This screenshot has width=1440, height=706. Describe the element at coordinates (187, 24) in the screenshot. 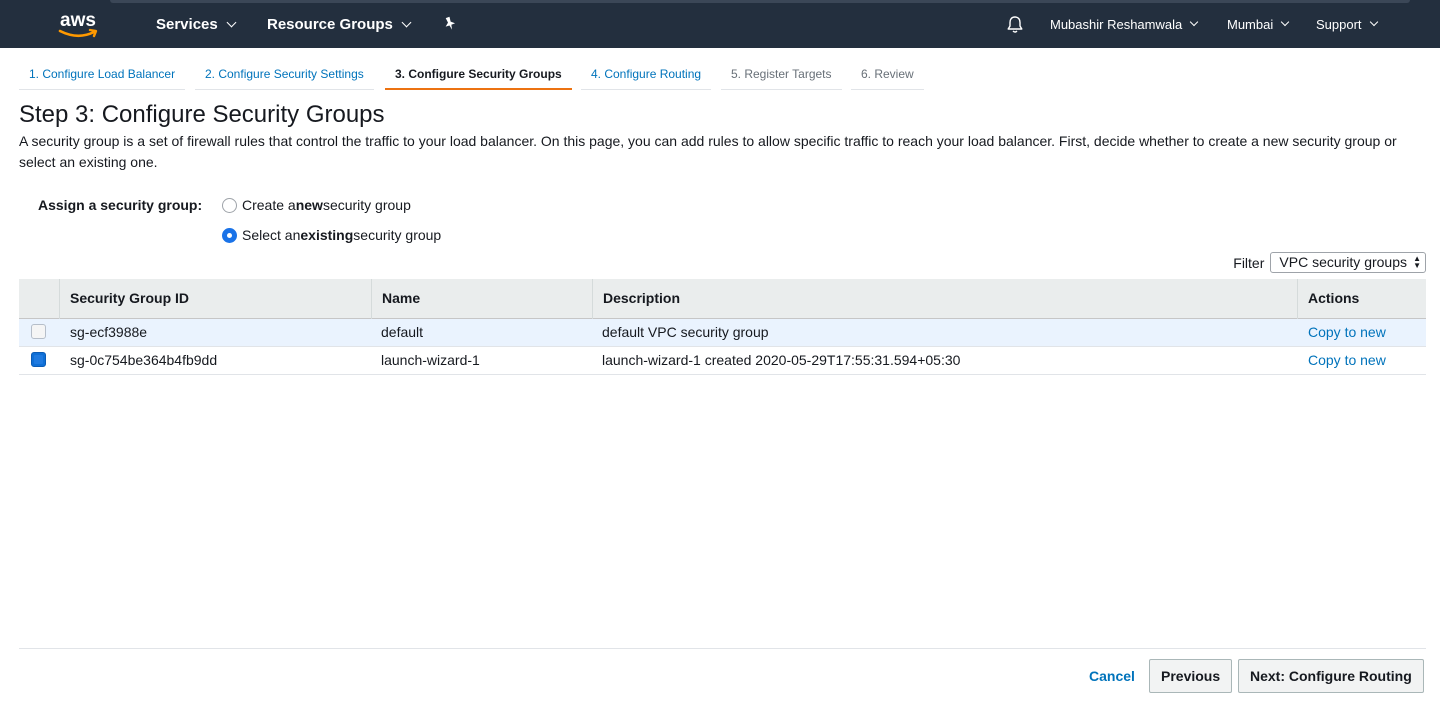

I see `services-label: Services` at that location.